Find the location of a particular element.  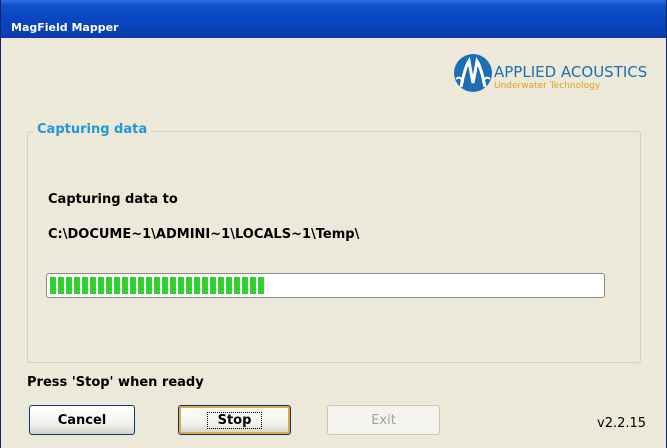

capture-destination-path: C:\DOCUME~1\ADMINI~1\LOCALS~1\Temp\ is located at coordinates (204, 234).